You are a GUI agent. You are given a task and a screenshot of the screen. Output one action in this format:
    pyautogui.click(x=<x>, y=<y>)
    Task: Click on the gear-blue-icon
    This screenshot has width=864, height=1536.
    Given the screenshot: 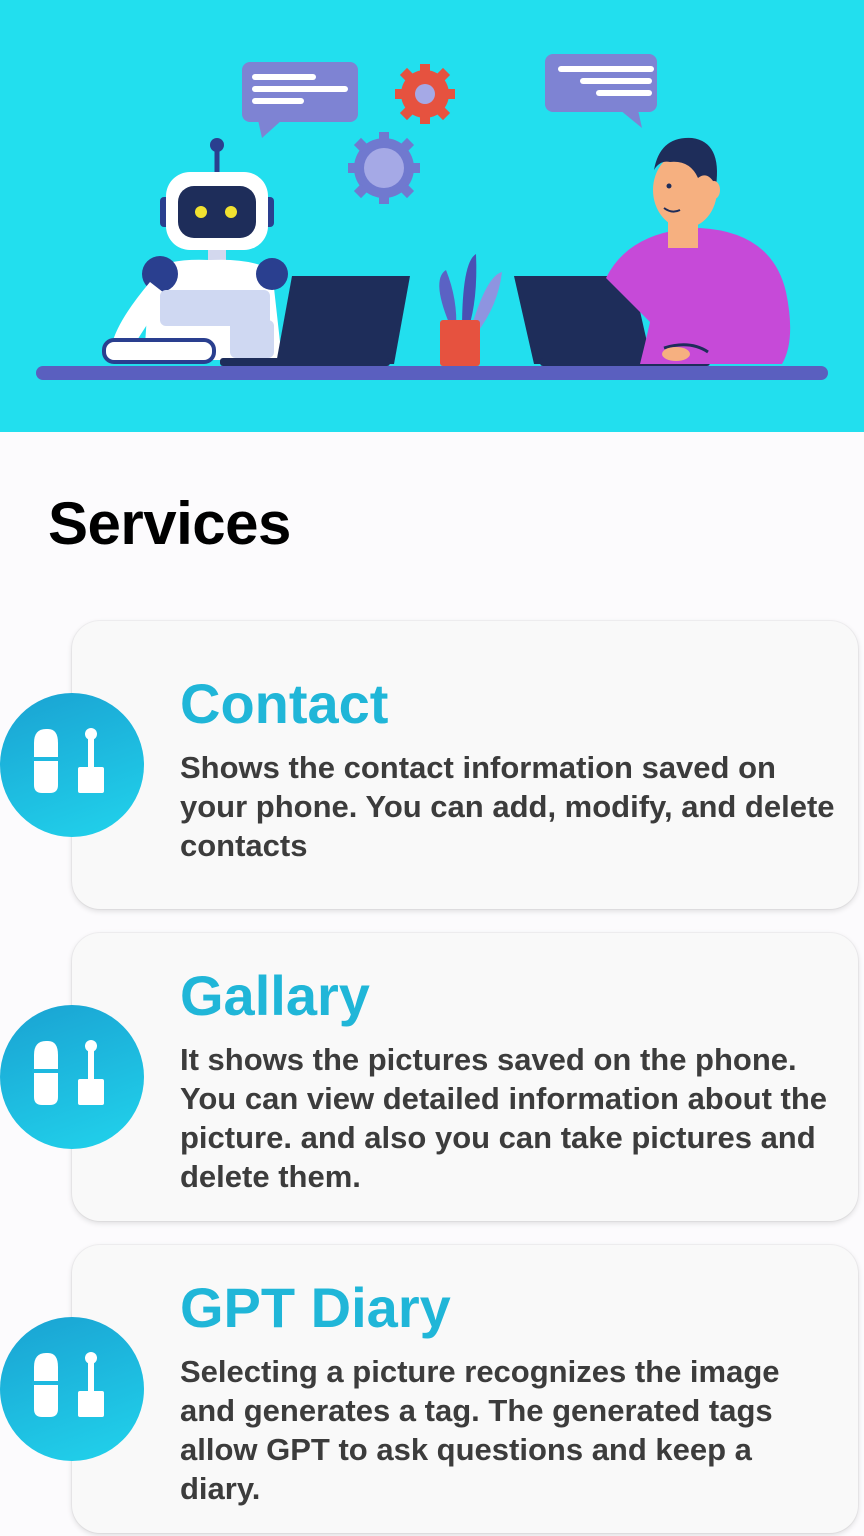 What is the action you would take?
    pyautogui.click(x=384, y=168)
    